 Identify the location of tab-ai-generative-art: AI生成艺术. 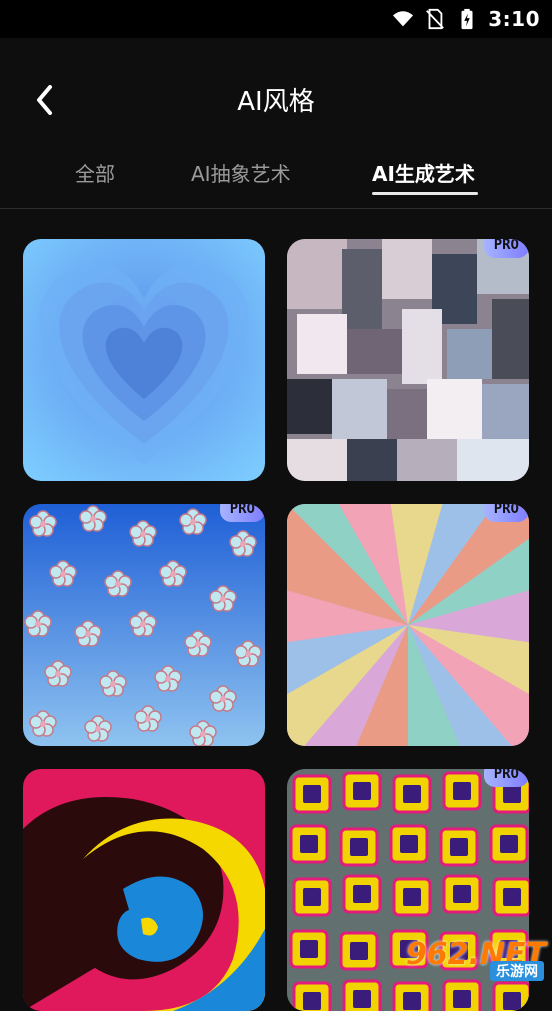
(423, 172).